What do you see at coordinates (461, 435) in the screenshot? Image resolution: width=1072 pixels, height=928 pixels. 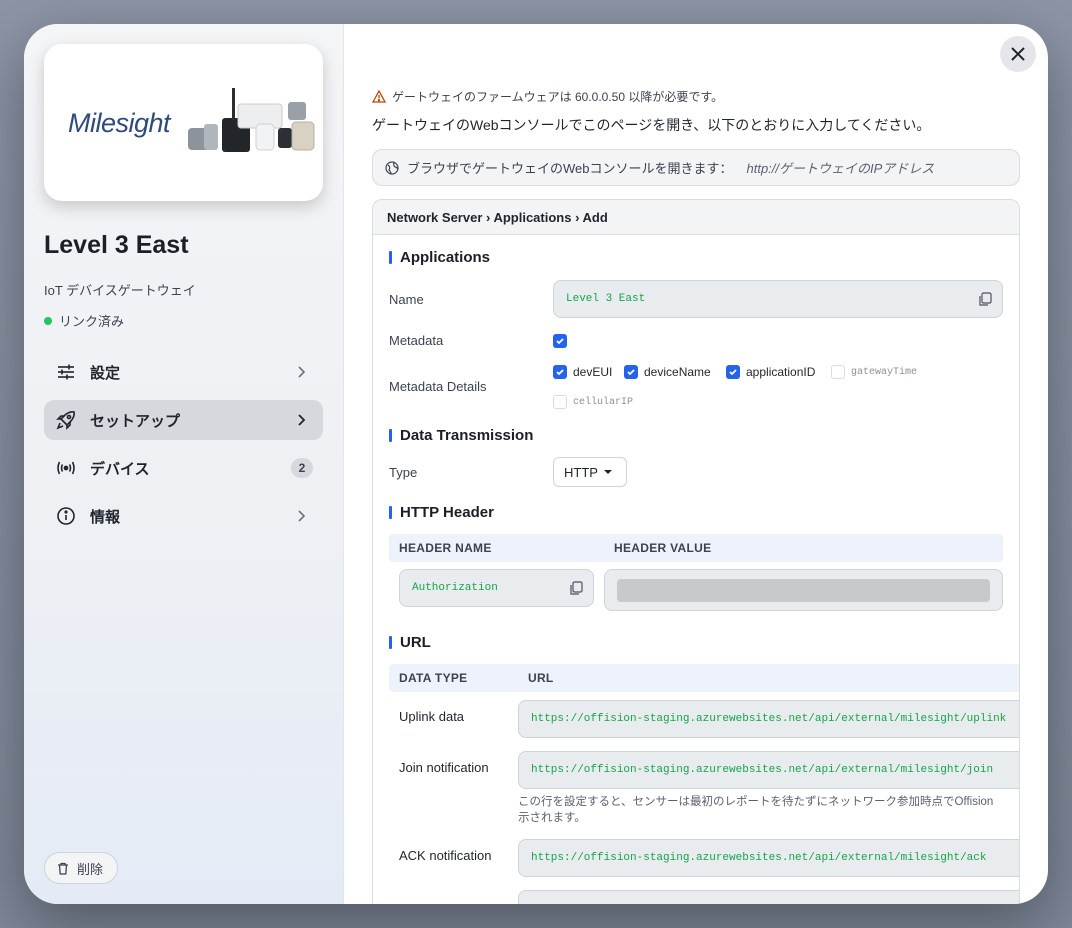 I see `section-data-transmission: Data Transmission` at bounding box center [461, 435].